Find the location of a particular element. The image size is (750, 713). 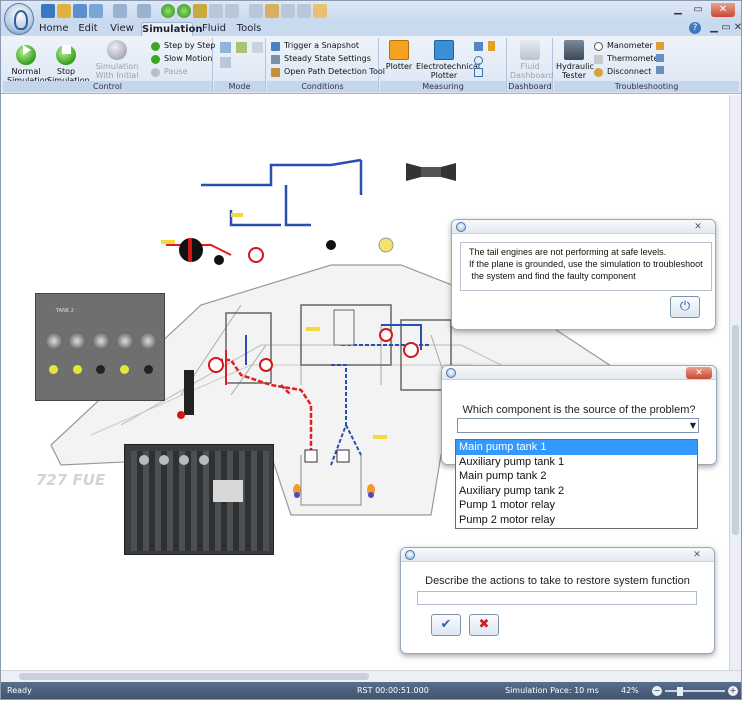

wrench-icon is located at coordinates (660, 58).